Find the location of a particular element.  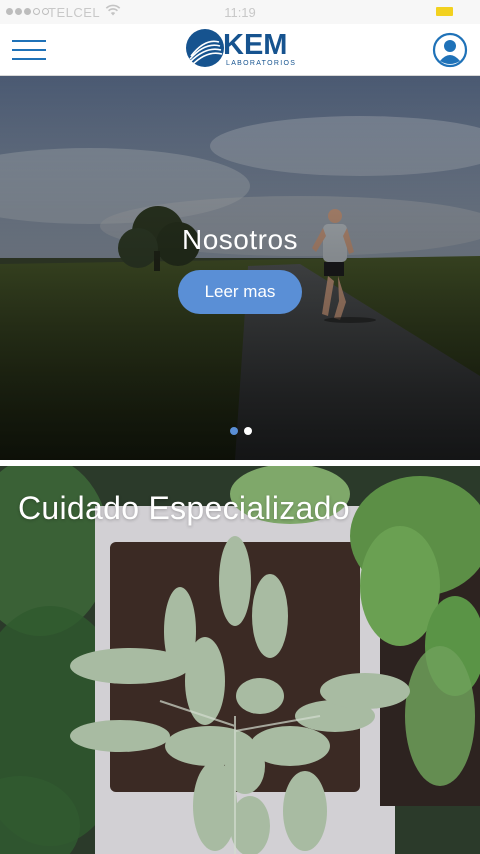

status-bar: TELCEL 11:19 is located at coordinates (240, 12).